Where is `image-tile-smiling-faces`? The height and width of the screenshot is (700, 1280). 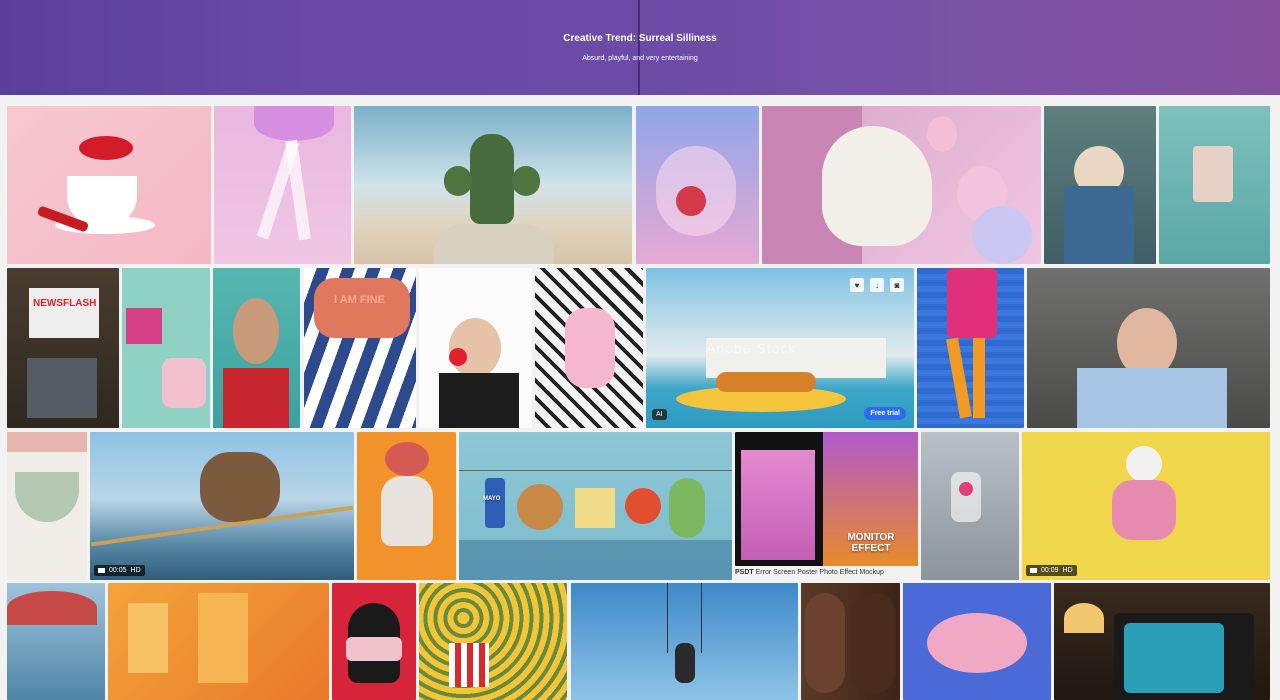 image-tile-smiling-faces is located at coordinates (850, 641).